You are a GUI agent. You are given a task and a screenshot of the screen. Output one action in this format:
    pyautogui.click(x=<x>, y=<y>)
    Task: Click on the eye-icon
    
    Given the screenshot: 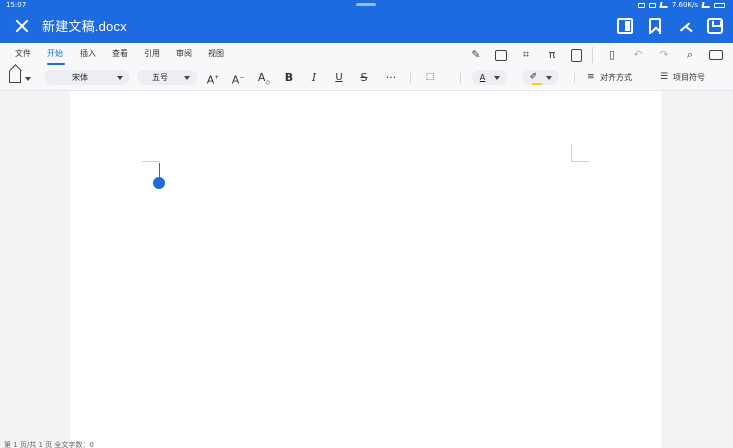 What is the action you would take?
    pyautogui.click(x=652, y=5)
    